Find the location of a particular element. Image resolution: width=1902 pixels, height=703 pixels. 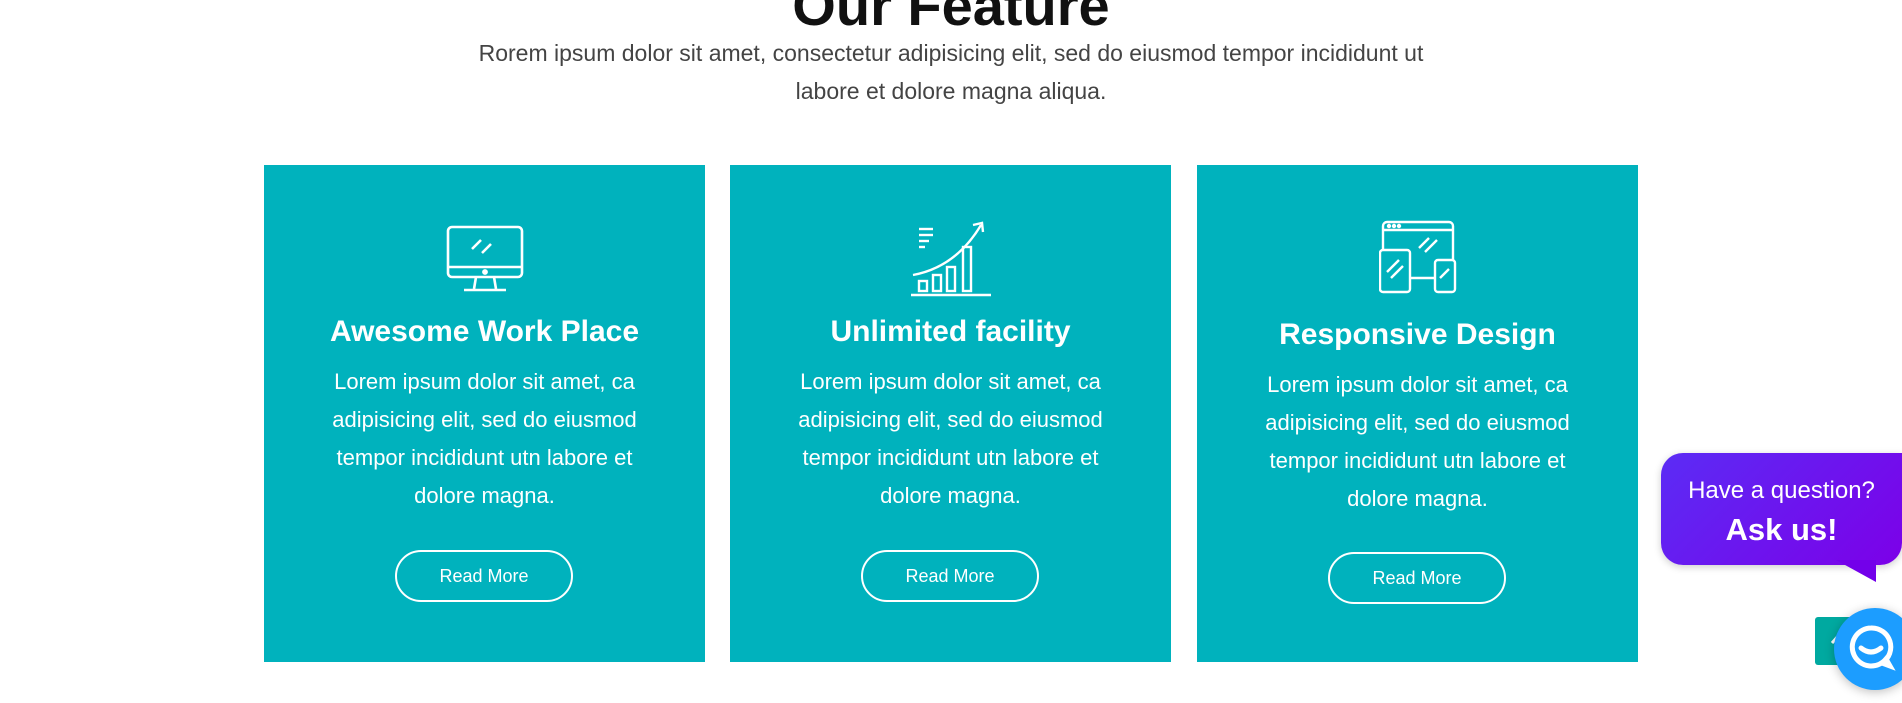

chat-cta: Ask us! is located at coordinates (1781, 529).